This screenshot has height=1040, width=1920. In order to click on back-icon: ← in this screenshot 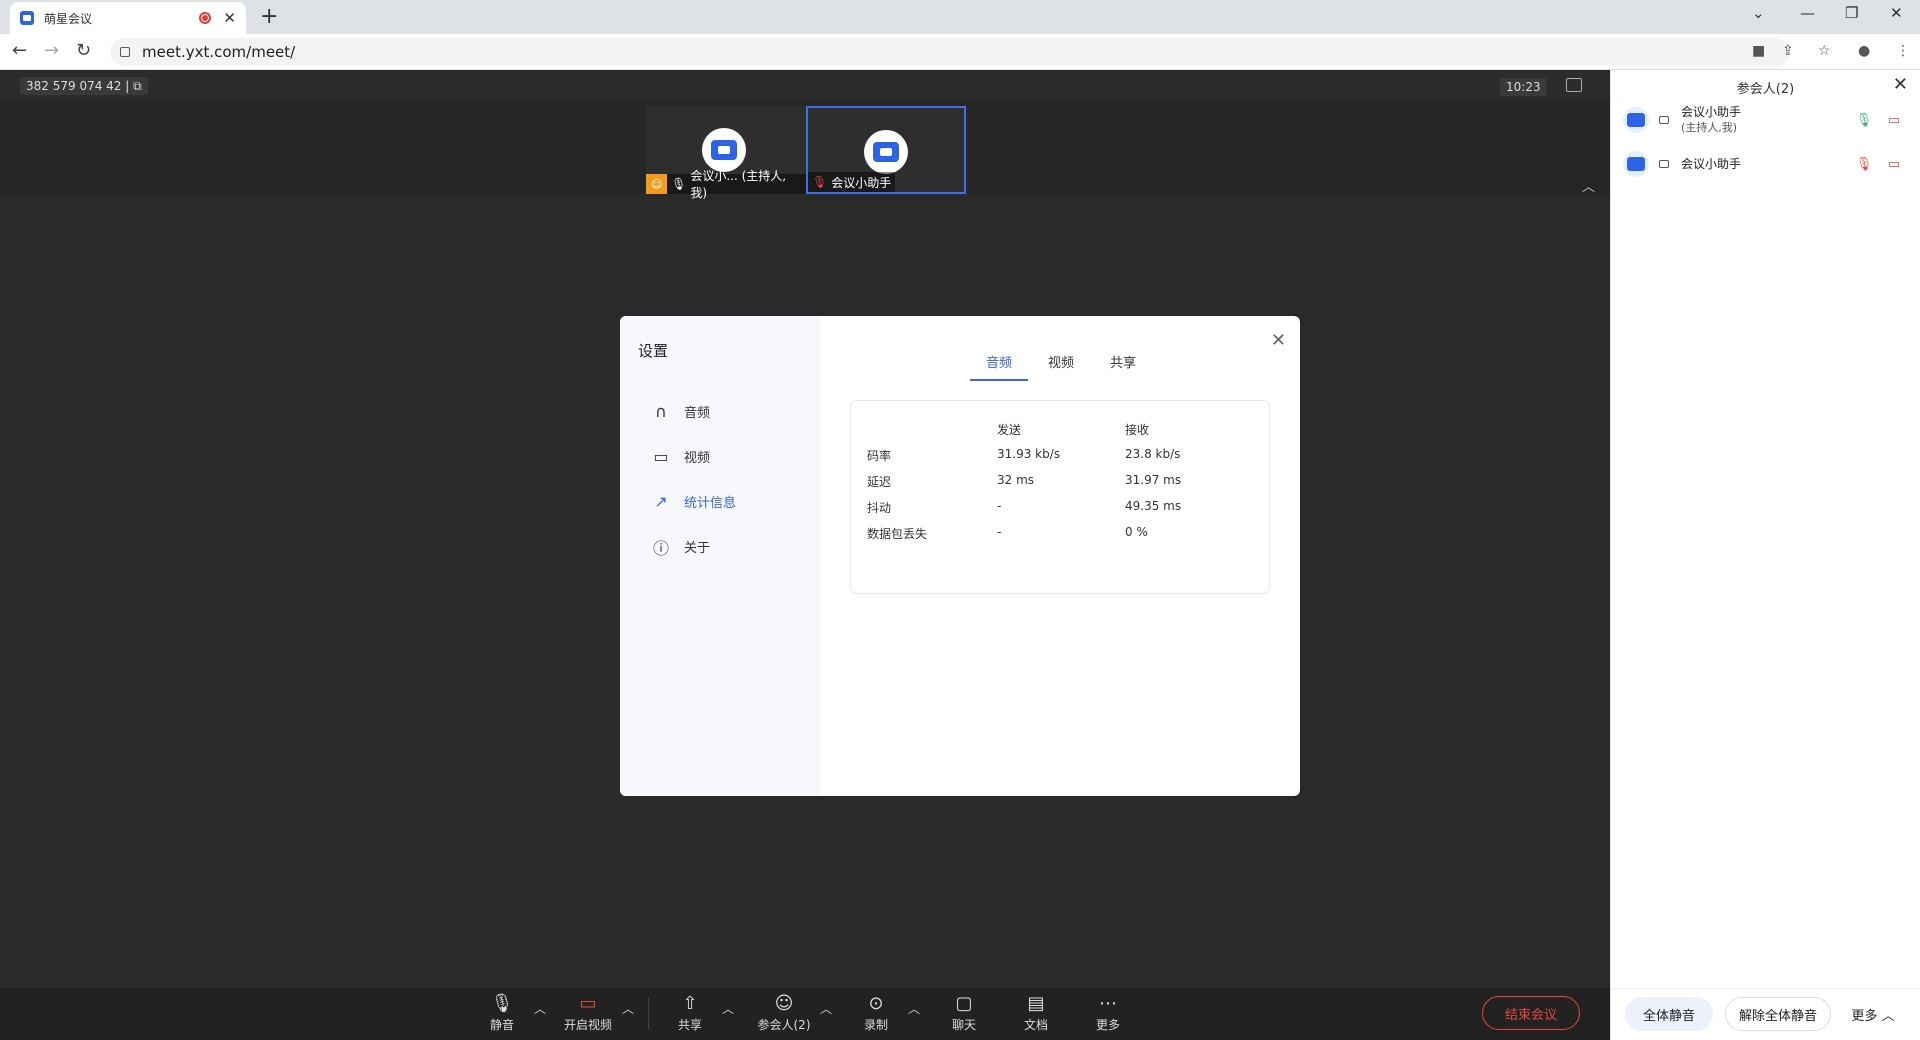, I will do `click(19, 50)`.